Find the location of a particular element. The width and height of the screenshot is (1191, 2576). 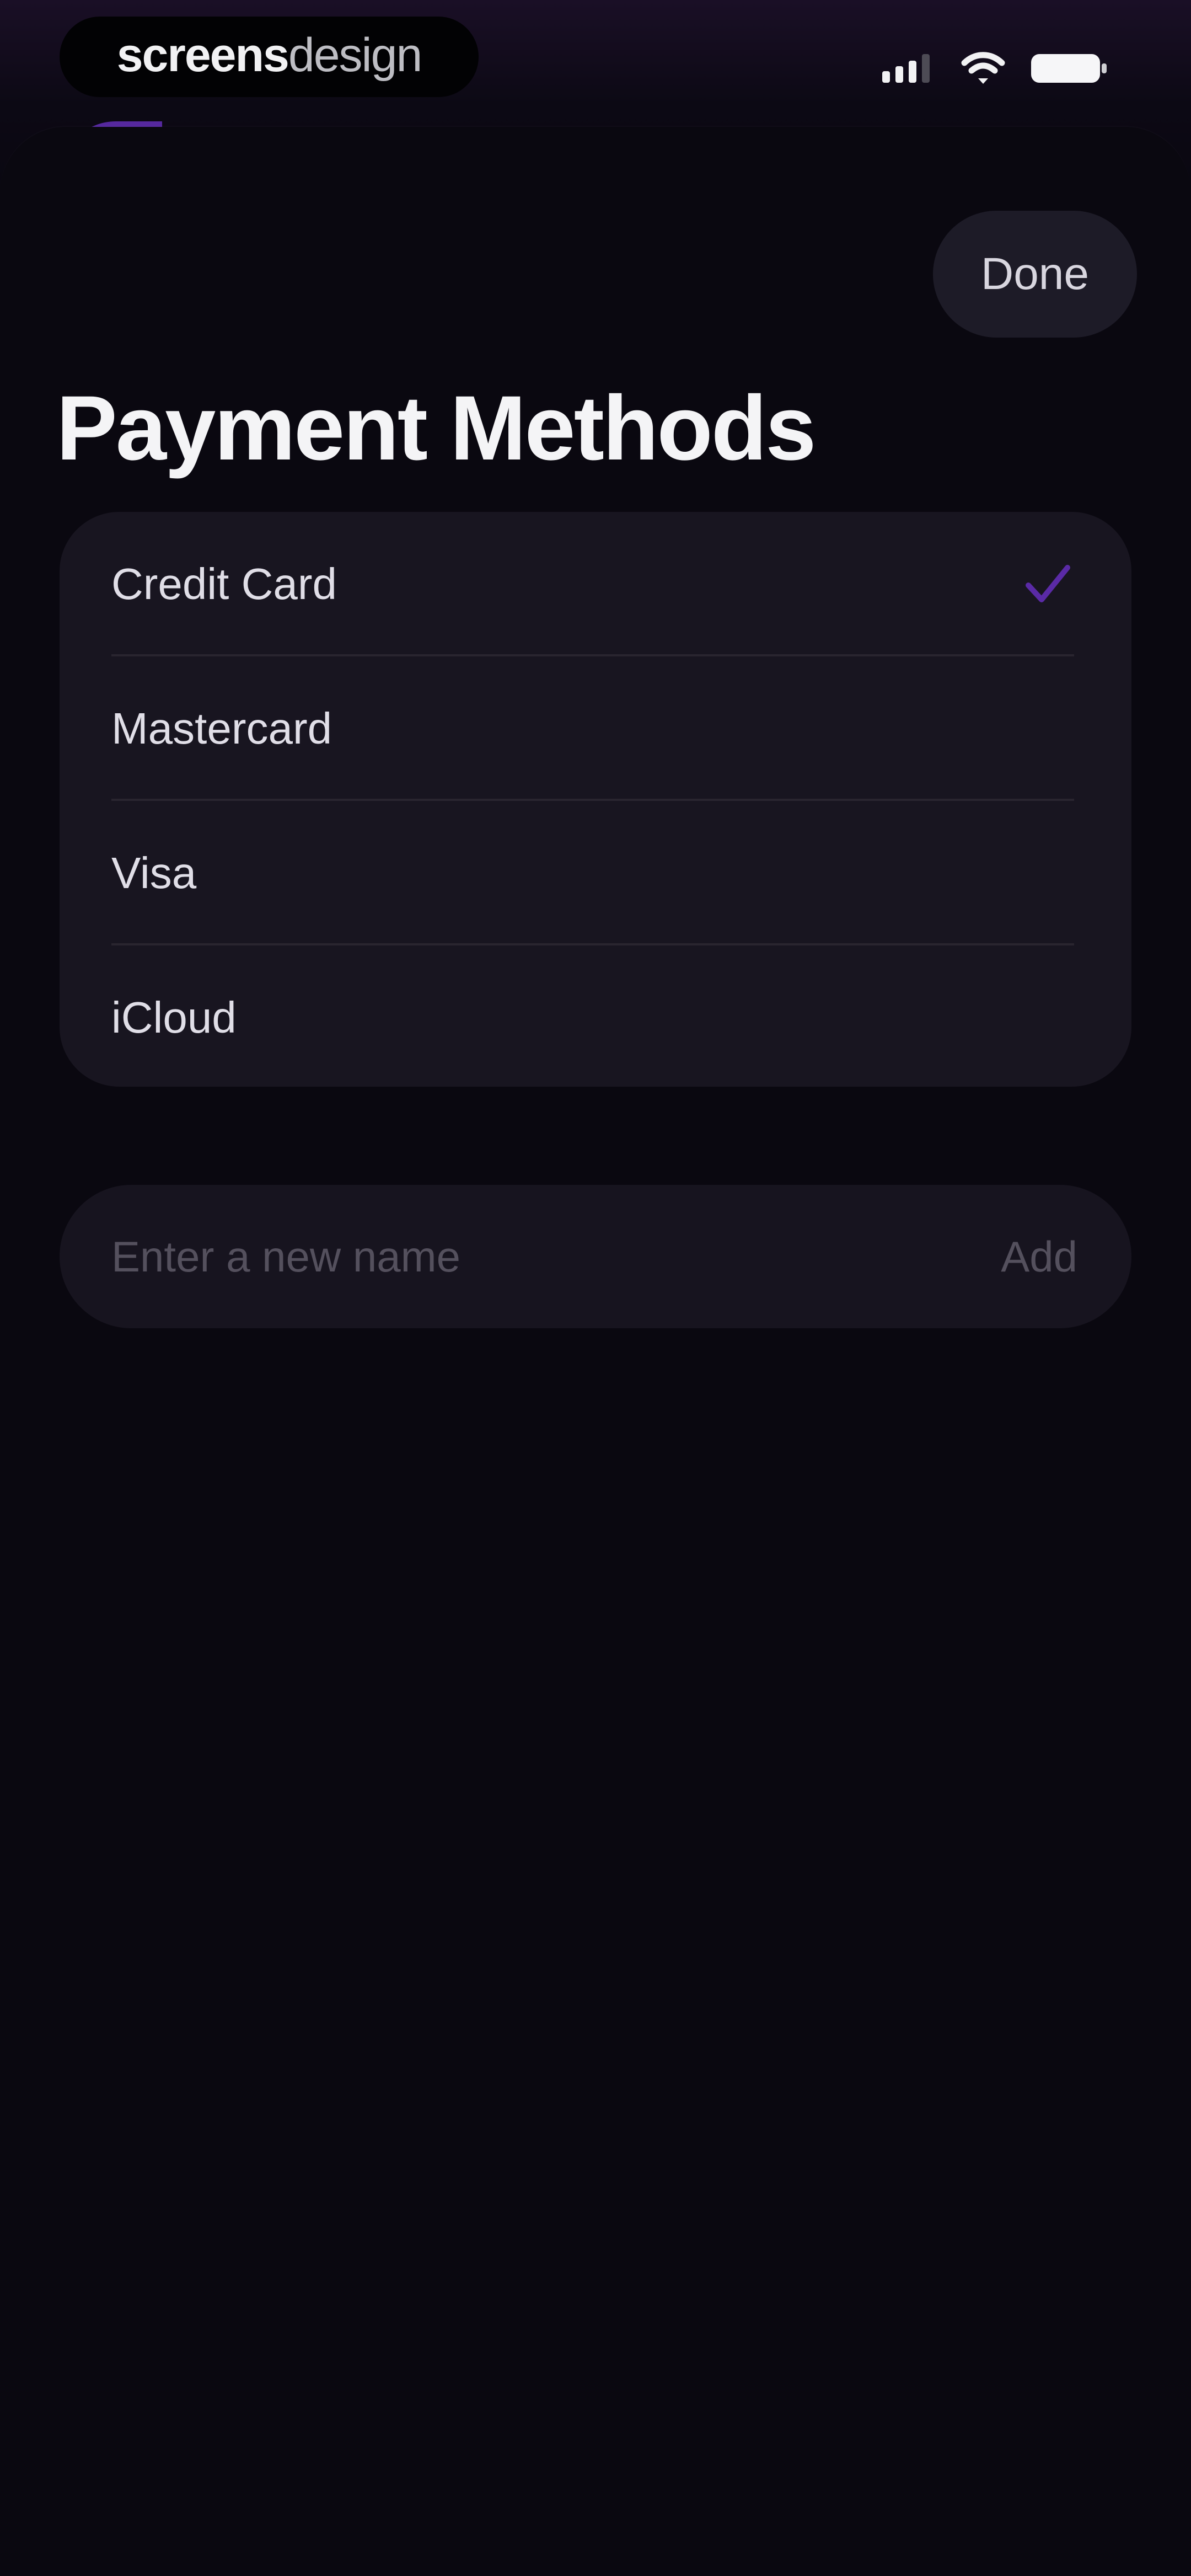

payment-method-label: iCloud is located at coordinates (174, 1017).